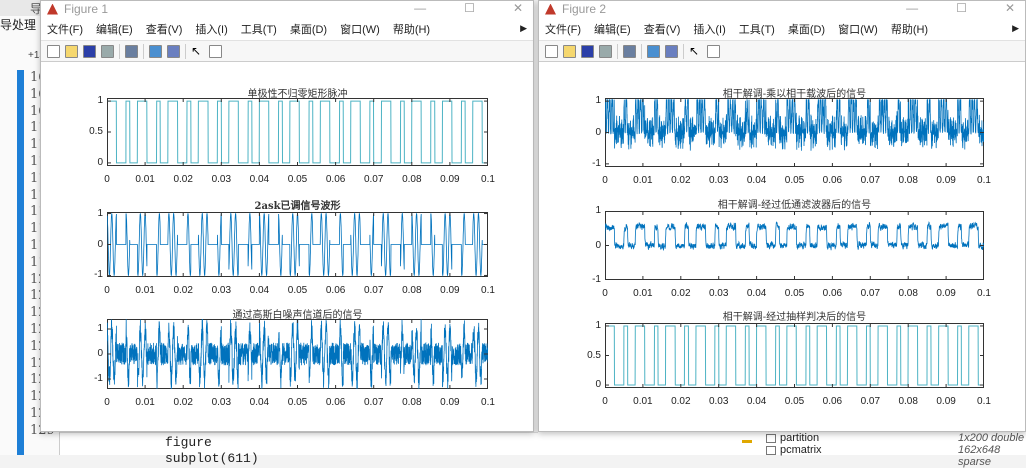 The width and height of the screenshot is (1026, 468). Describe the element at coordinates (20, 262) in the screenshot. I see `editor-scrollbar` at that location.